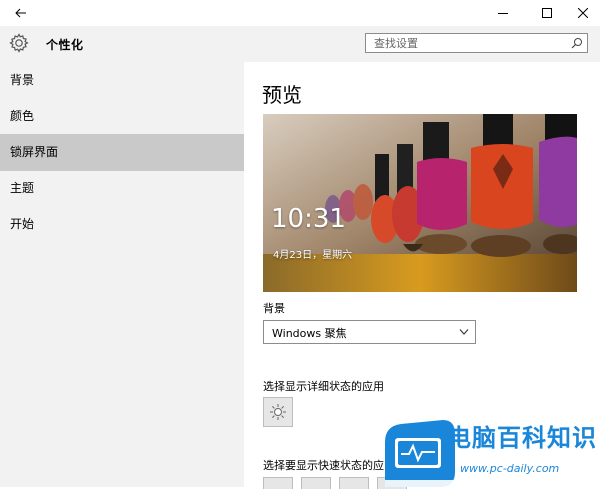  Describe the element at coordinates (22, 224) in the screenshot. I see `sidebar-item-label: 开始` at that location.